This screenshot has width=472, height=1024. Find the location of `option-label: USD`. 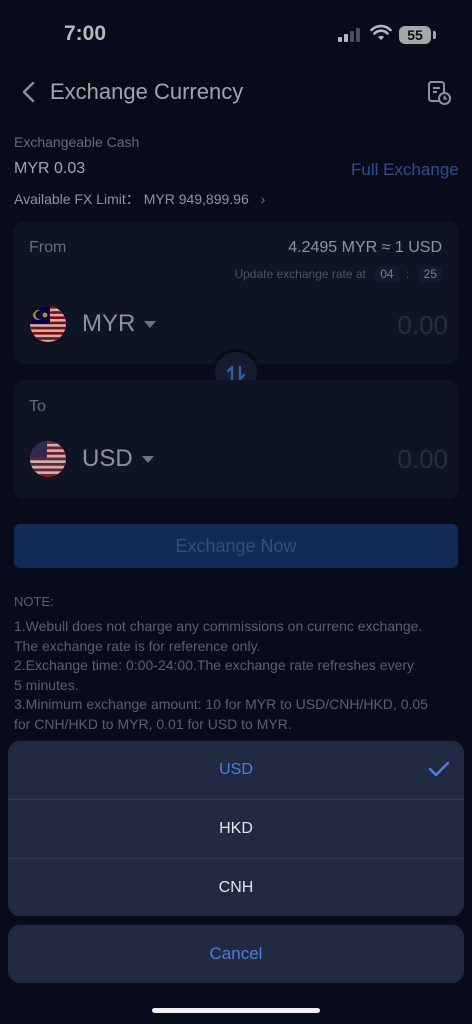

option-label: USD is located at coordinates (236, 769).